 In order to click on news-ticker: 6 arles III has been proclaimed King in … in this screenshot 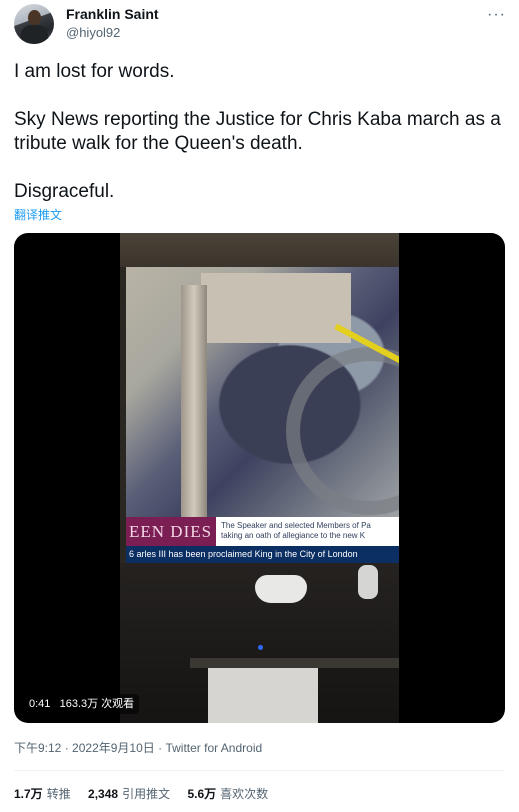, I will do `click(262, 554)`.